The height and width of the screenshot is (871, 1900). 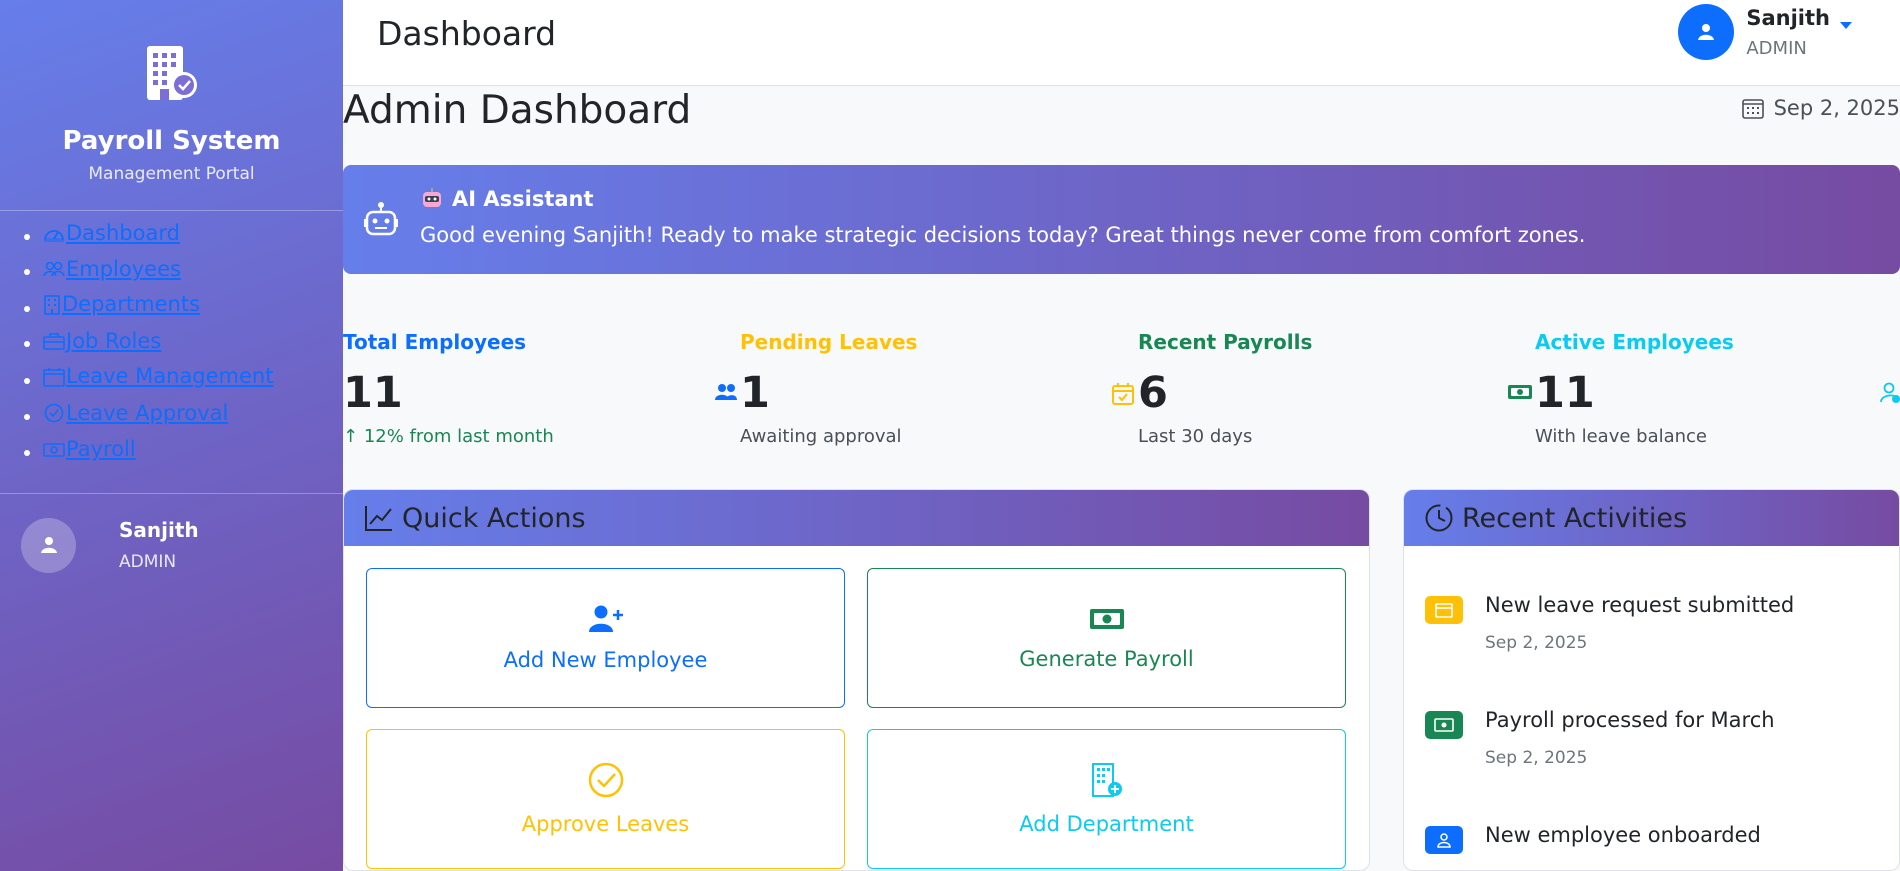 What do you see at coordinates (193, 451) in the screenshot?
I see `sidebar-item-payroll: Payroll` at bounding box center [193, 451].